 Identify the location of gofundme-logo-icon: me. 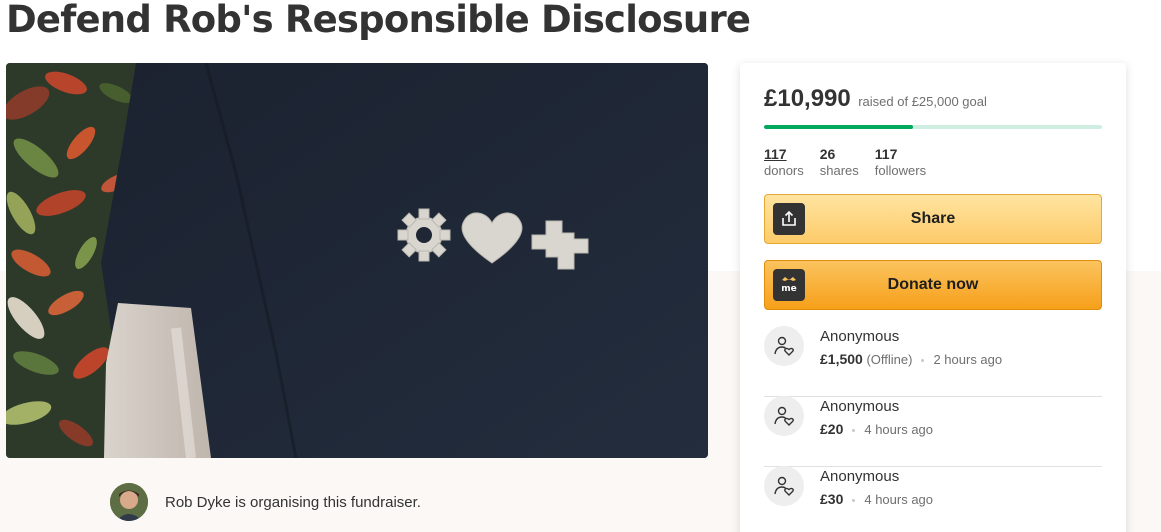
(789, 285).